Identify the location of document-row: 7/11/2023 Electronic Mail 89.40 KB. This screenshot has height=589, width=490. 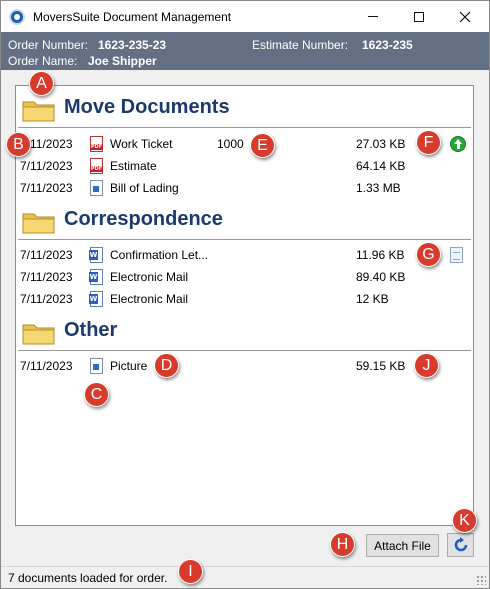
(244, 277).